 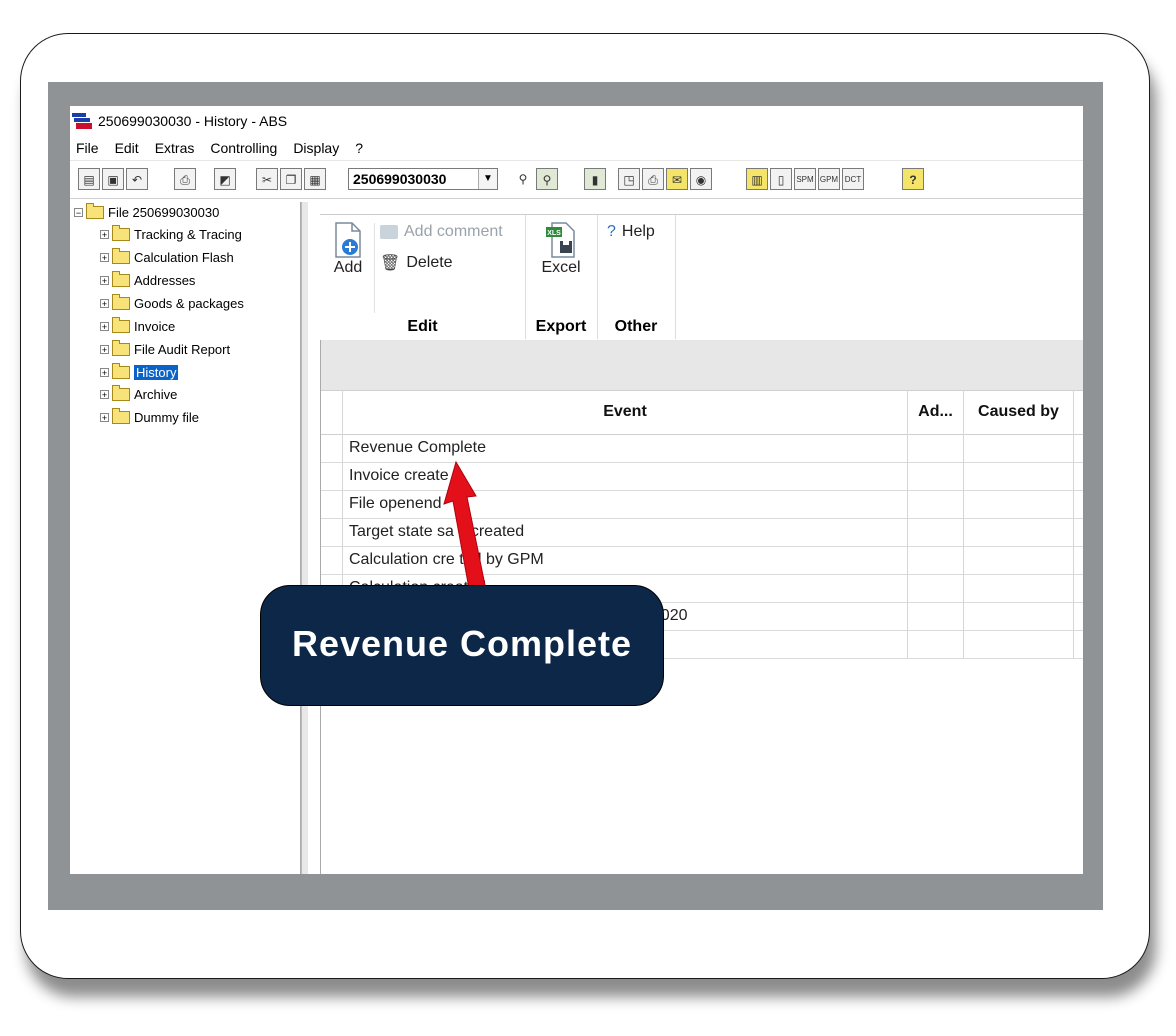 What do you see at coordinates (462, 645) in the screenshot?
I see `callout-label: Revenue Complete` at bounding box center [462, 645].